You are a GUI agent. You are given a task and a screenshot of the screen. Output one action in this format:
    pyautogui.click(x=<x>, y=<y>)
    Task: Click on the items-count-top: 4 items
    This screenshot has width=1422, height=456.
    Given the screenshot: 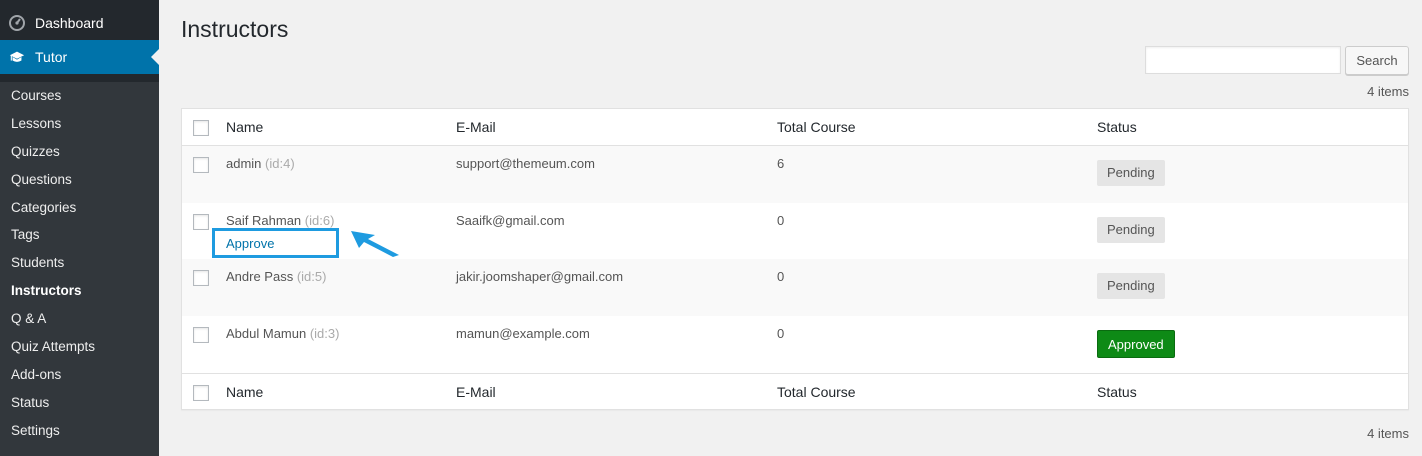 What is the action you would take?
    pyautogui.click(x=1388, y=91)
    